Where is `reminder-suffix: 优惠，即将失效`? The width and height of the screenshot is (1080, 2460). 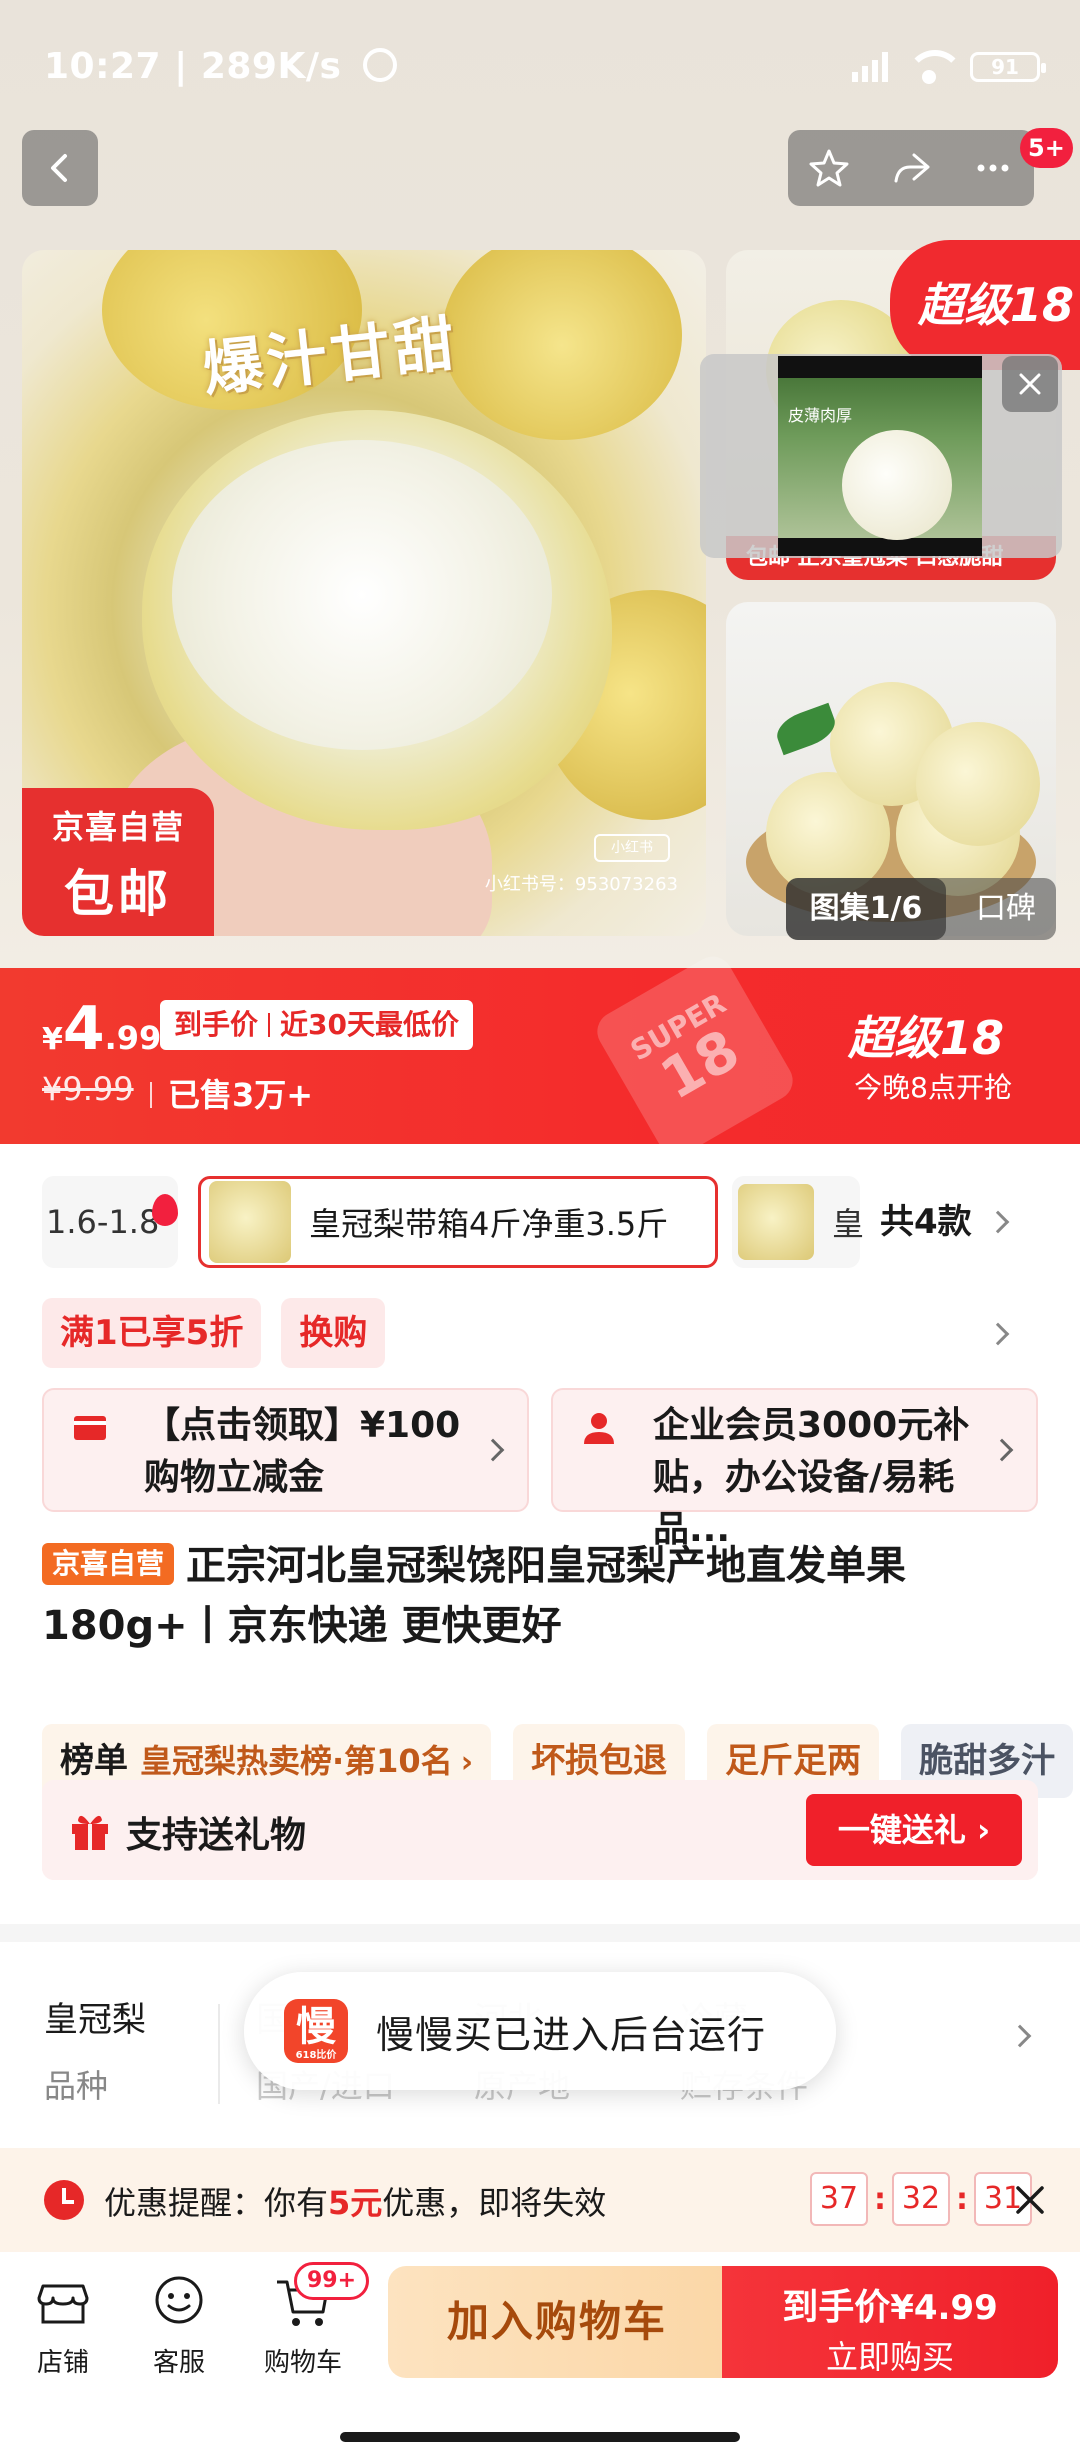
reminder-suffix: 优惠，即将失效 is located at coordinates (494, 2203).